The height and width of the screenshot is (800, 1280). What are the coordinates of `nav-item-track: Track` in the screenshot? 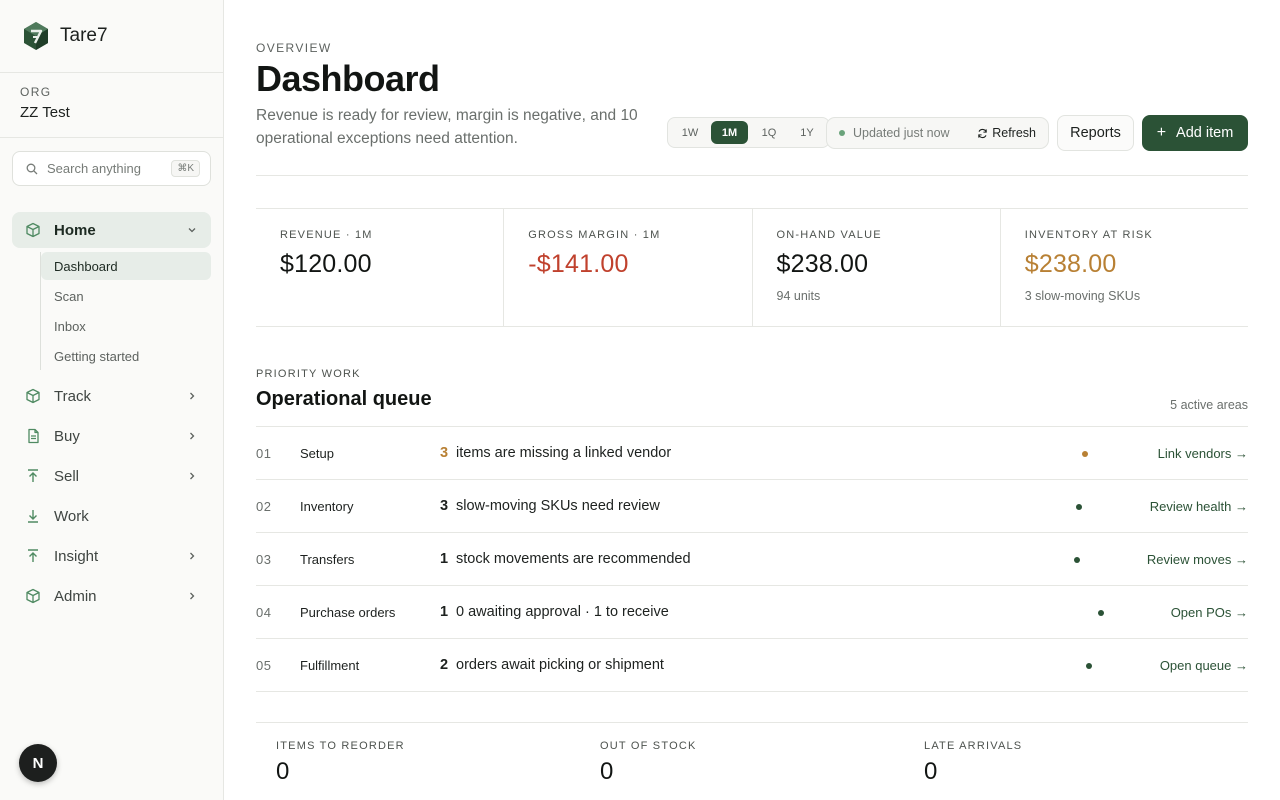 It's located at (111, 396).